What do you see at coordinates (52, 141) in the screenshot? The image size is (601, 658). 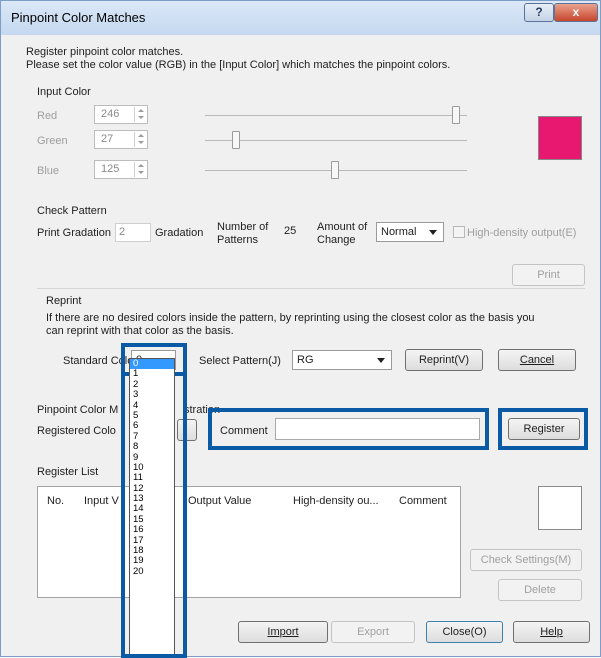 I see `green-label: Green` at bounding box center [52, 141].